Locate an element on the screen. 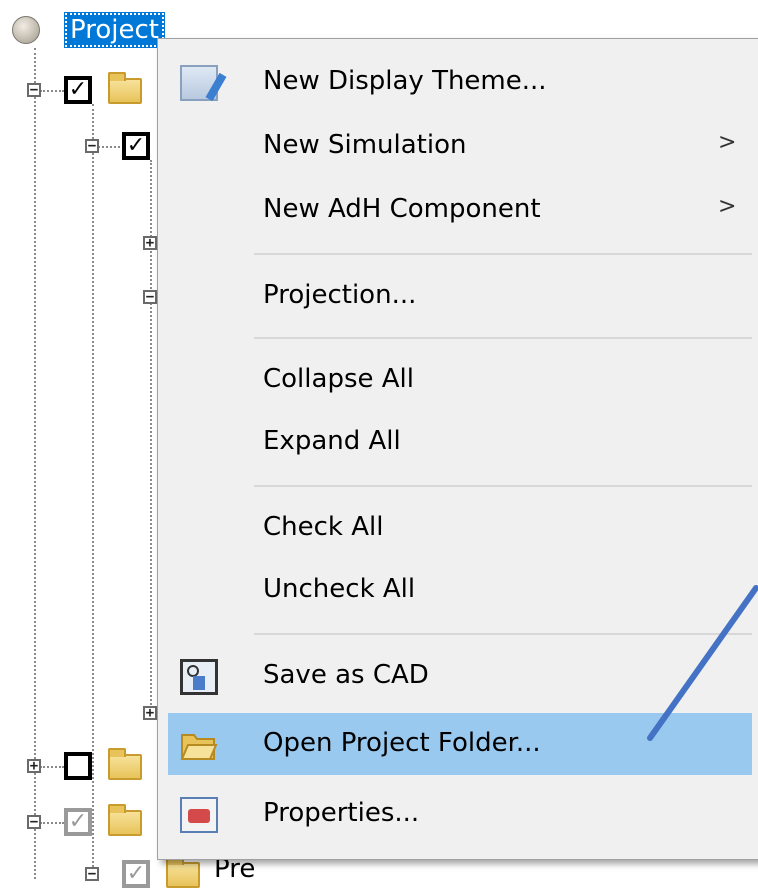 This screenshot has width=758, height=888. menu-item-collapse-all: Collapse All is located at coordinates (460, 380).